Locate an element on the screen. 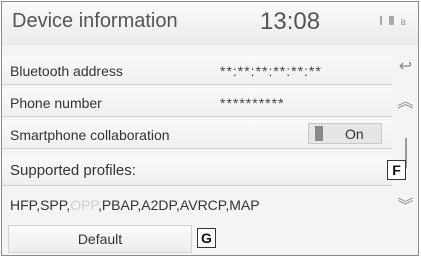 This screenshot has width=421, height=258. battery-icon is located at coordinates (391, 20).